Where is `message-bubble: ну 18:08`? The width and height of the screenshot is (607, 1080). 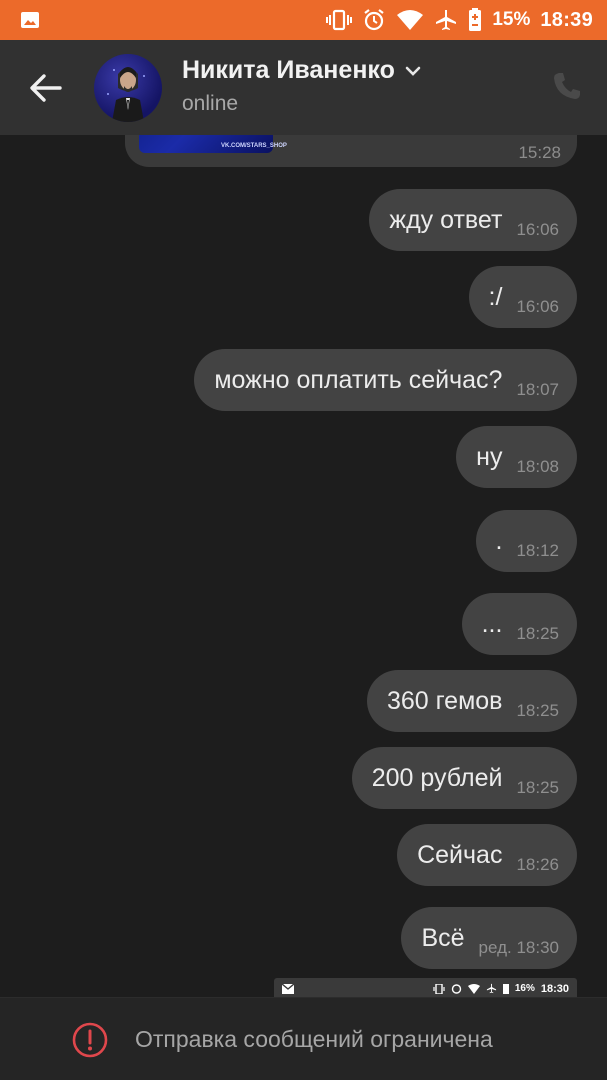 message-bubble: ну 18:08 is located at coordinates (516, 457).